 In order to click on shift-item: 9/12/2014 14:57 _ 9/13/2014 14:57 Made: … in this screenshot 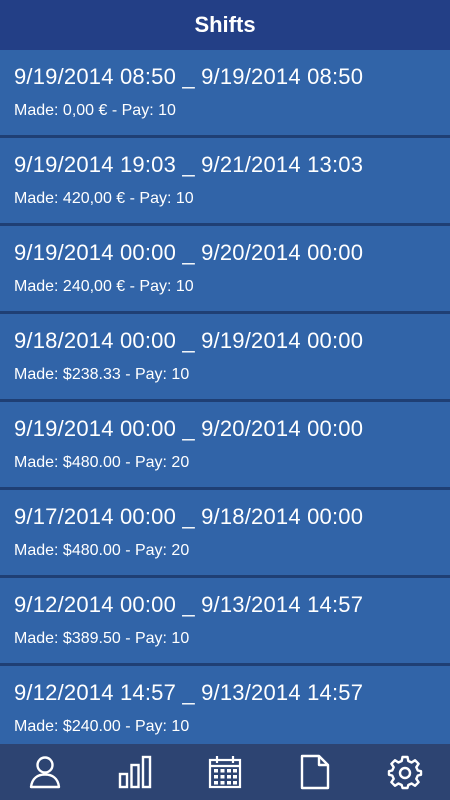, I will do `click(225, 705)`.